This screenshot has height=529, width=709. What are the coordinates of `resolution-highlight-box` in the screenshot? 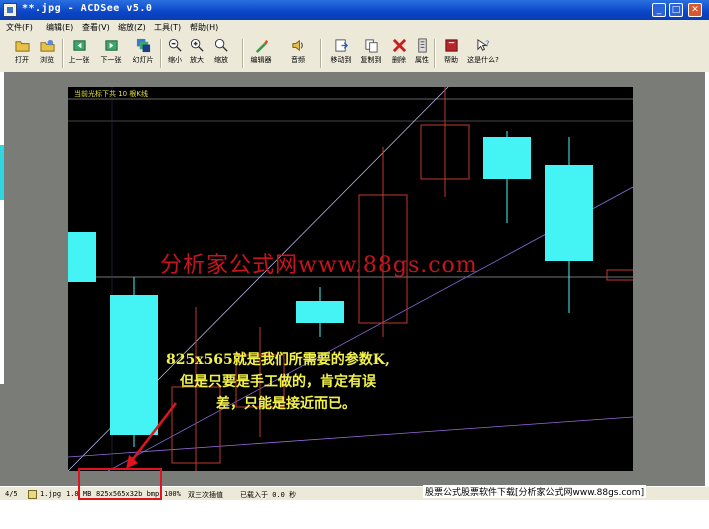 It's located at (120, 484).